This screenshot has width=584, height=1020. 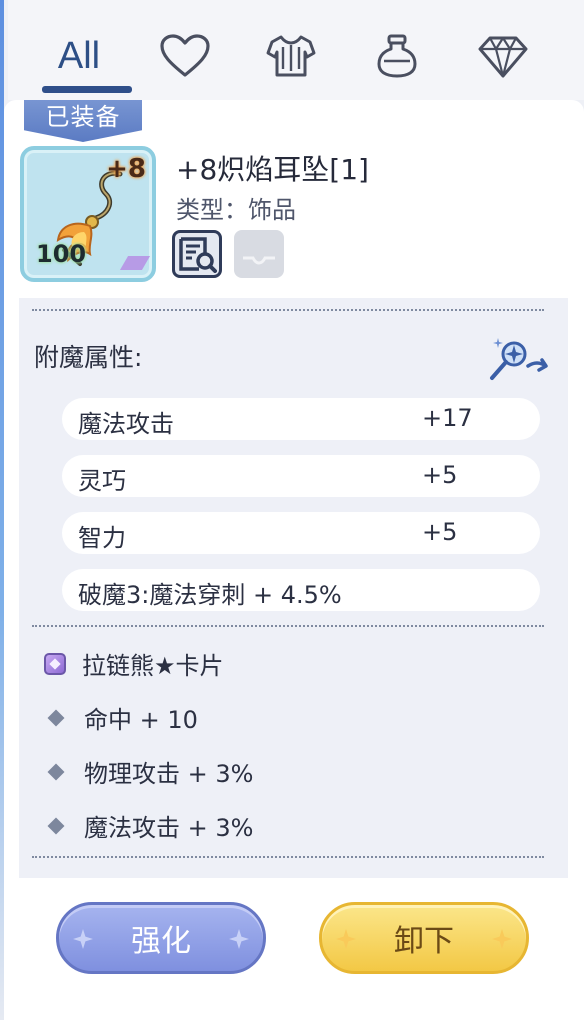 I want to click on enchant-row-name: 智力, so click(x=102, y=538).